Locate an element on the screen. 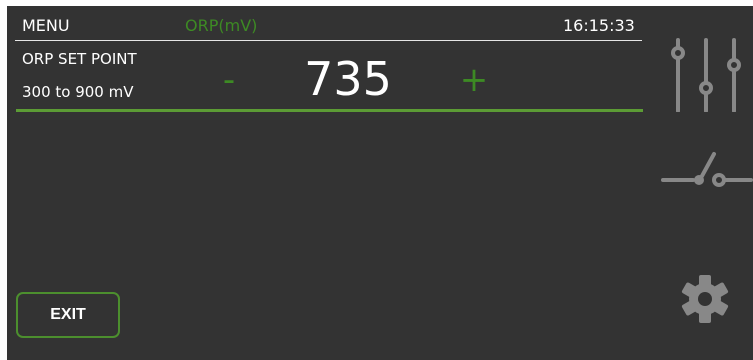  setpoint-underline is located at coordinates (329, 110).